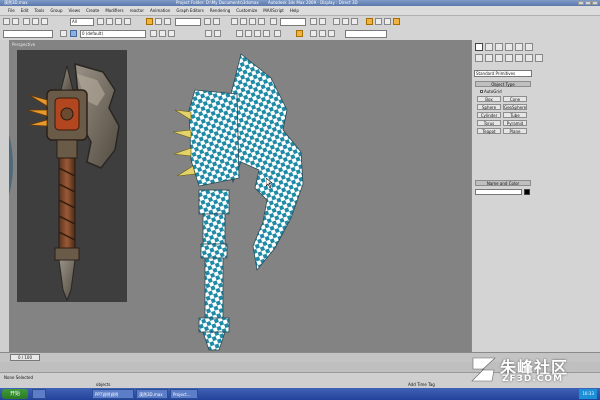  What do you see at coordinates (56, 10) in the screenshot?
I see `menu-group: Group` at bounding box center [56, 10].